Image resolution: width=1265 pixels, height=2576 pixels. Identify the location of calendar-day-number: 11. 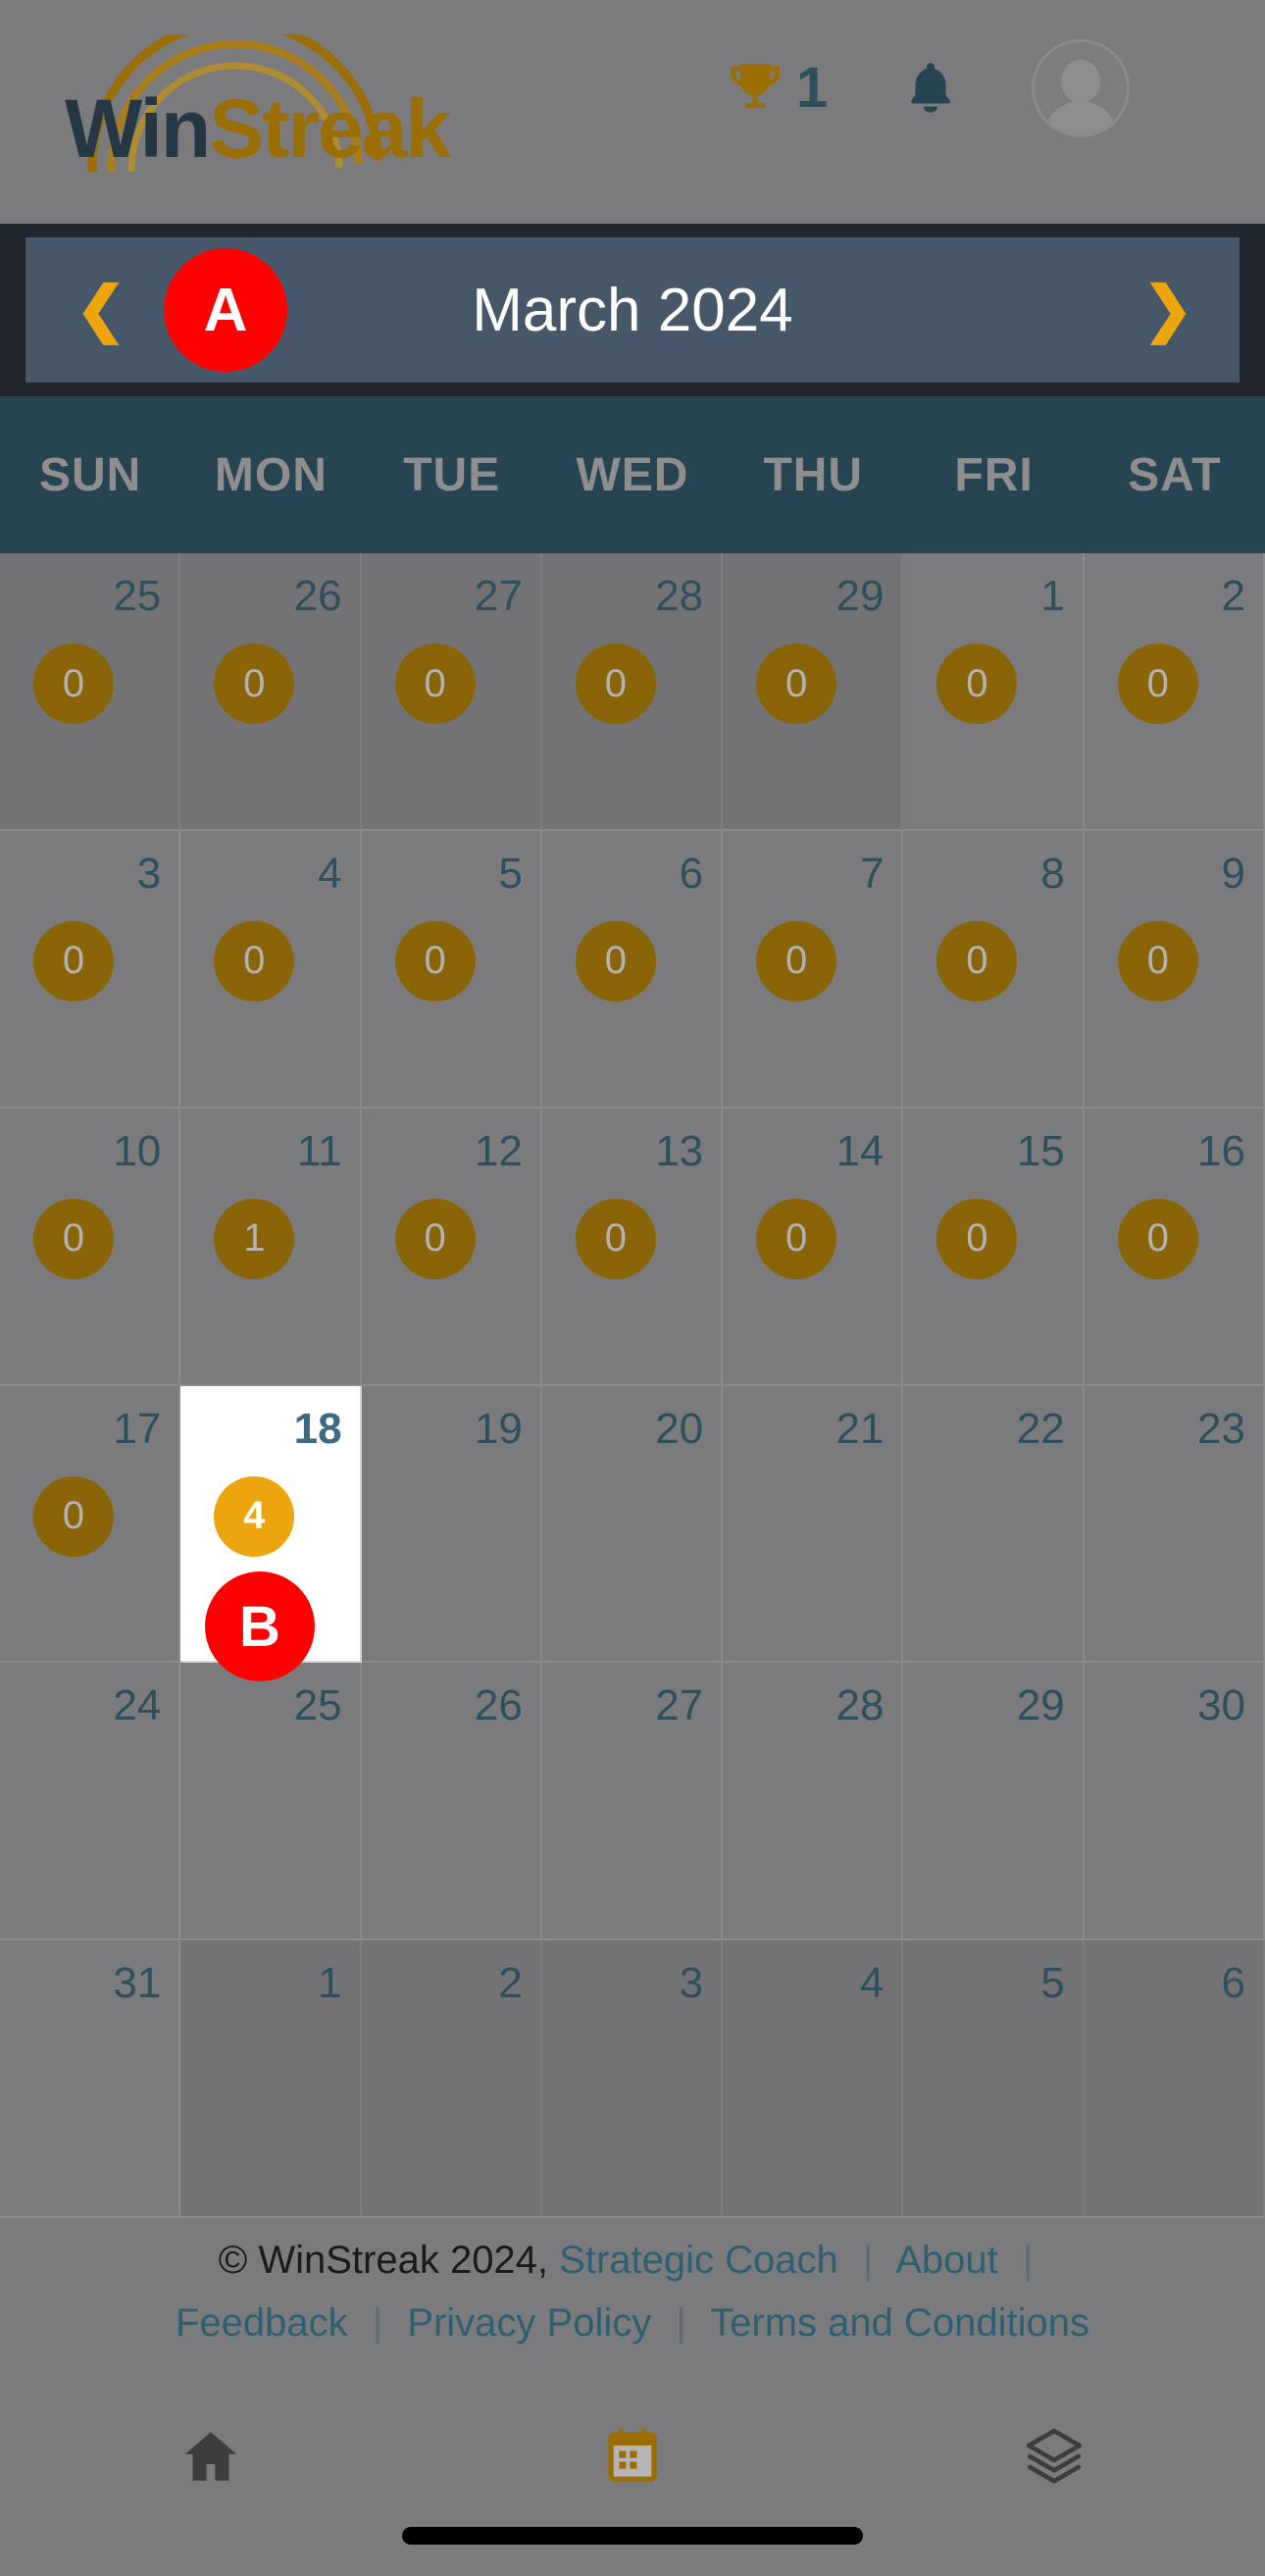
(319, 1150).